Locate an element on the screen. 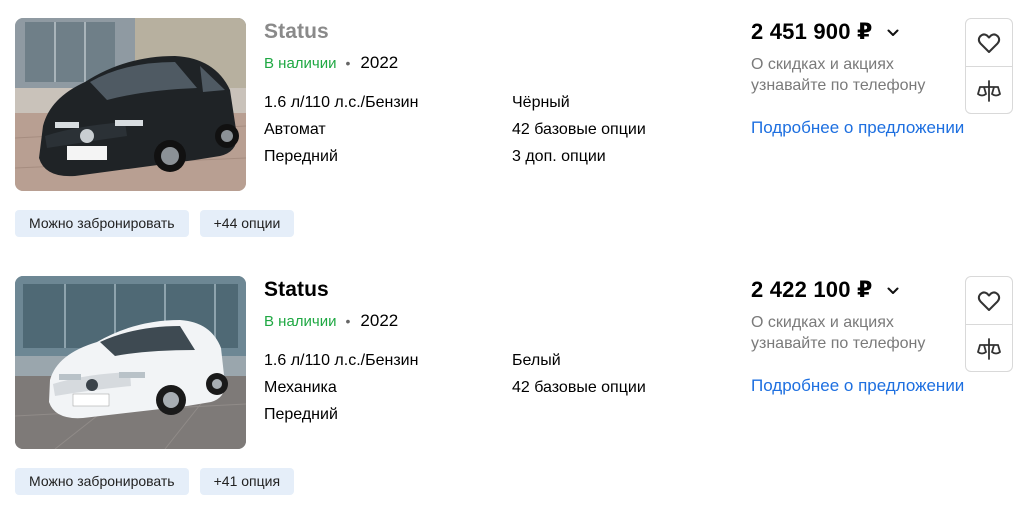 The image size is (1036, 510). spec-color: Белый is located at coordinates (536, 360).